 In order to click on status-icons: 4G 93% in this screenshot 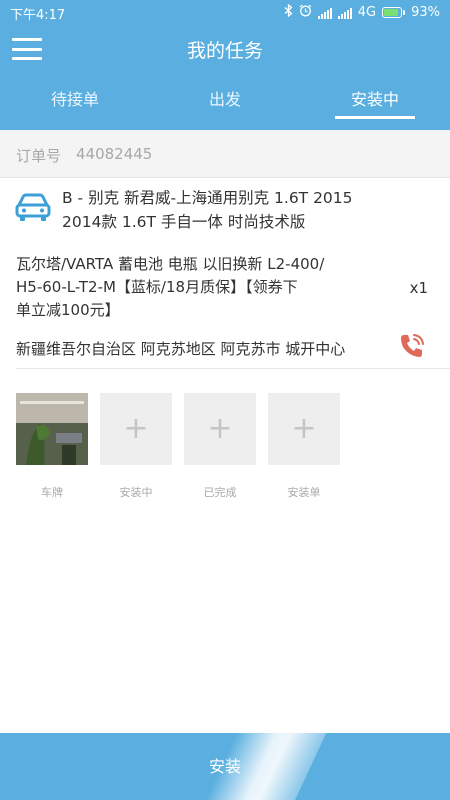, I will do `click(362, 12)`.